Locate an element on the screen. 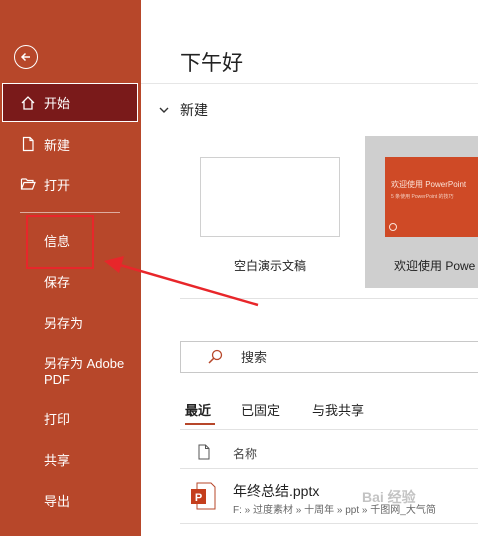 This screenshot has height=536, width=478. active-tab-indicator is located at coordinates (200, 424).